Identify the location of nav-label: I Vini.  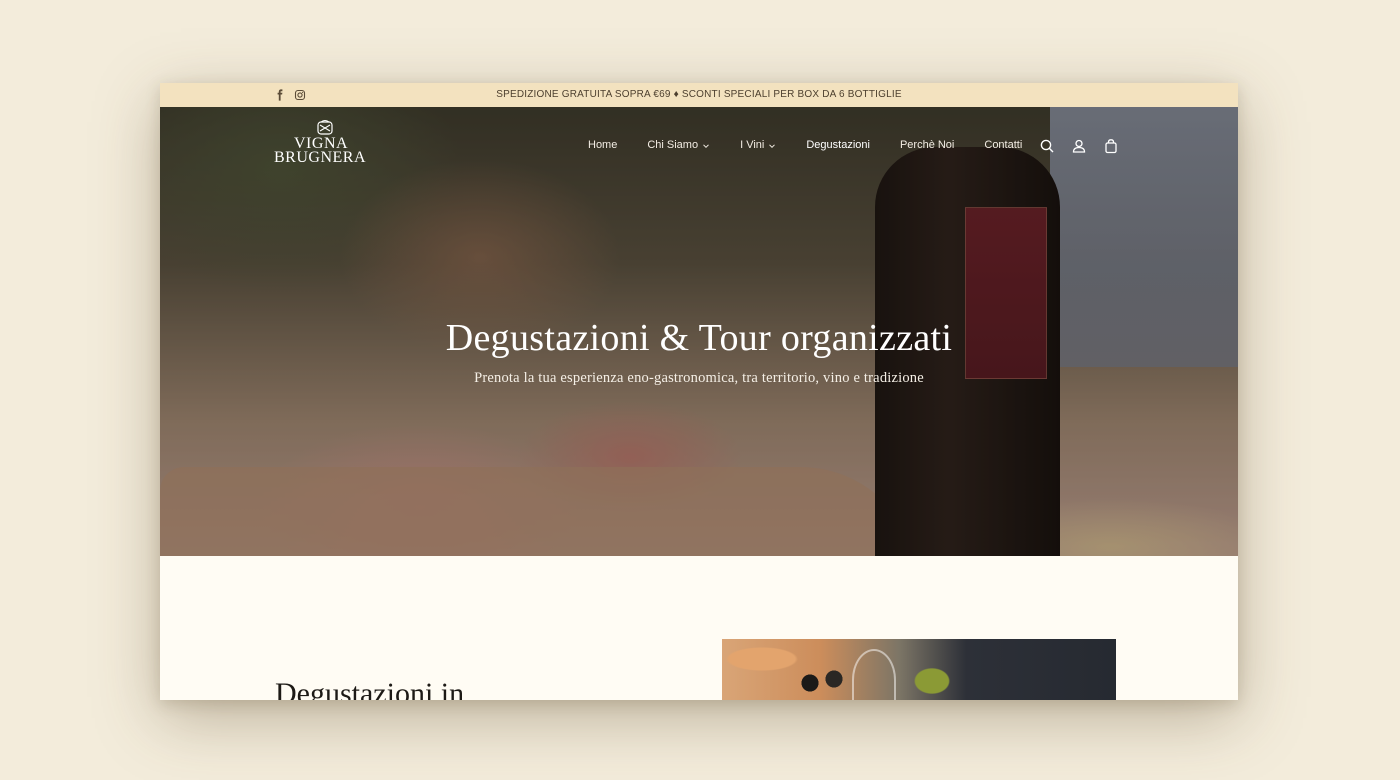
(752, 145).